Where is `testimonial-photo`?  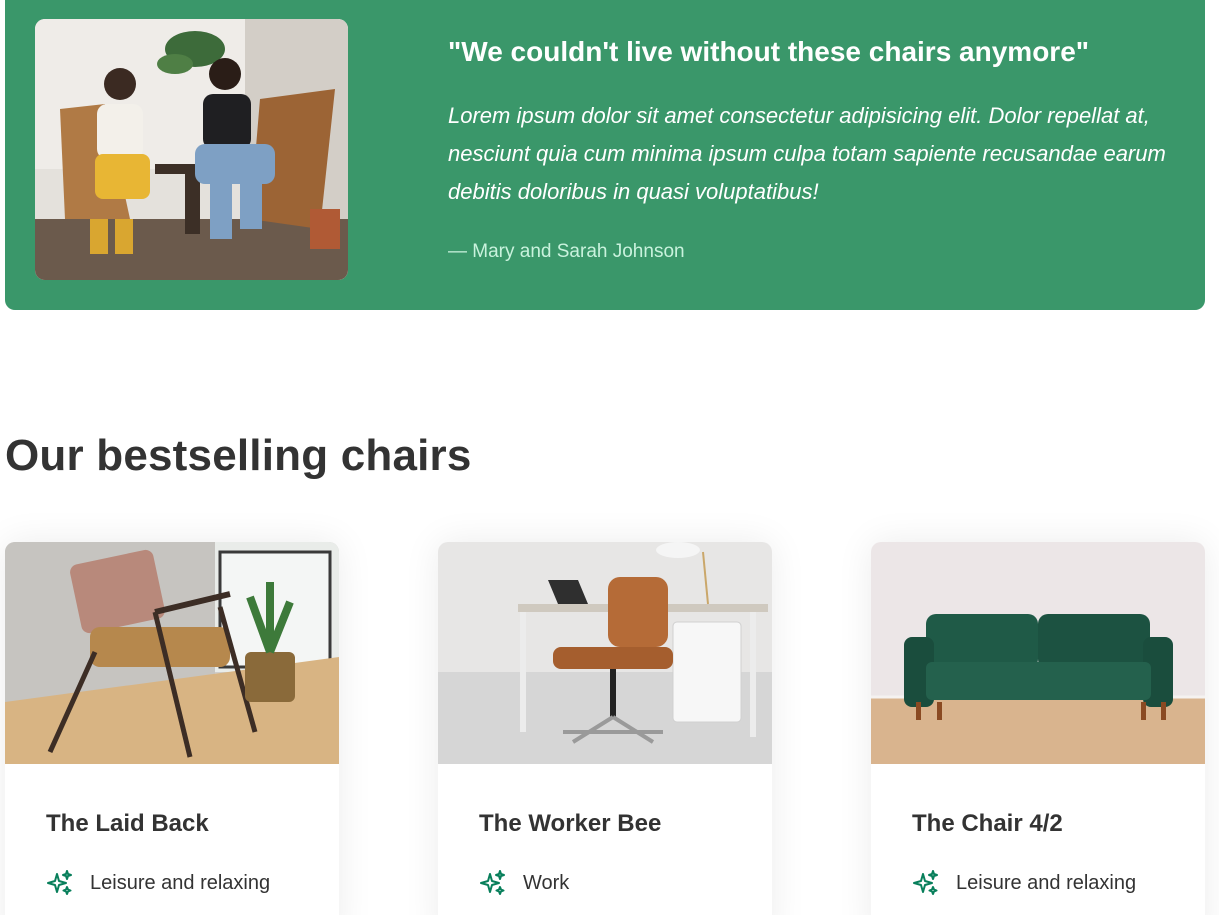 testimonial-photo is located at coordinates (191, 149).